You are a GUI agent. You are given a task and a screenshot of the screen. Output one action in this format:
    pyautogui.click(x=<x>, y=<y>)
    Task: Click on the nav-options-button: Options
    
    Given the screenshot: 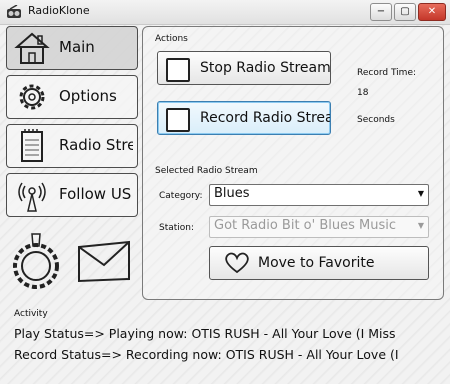 What is the action you would take?
    pyautogui.click(x=72, y=97)
    